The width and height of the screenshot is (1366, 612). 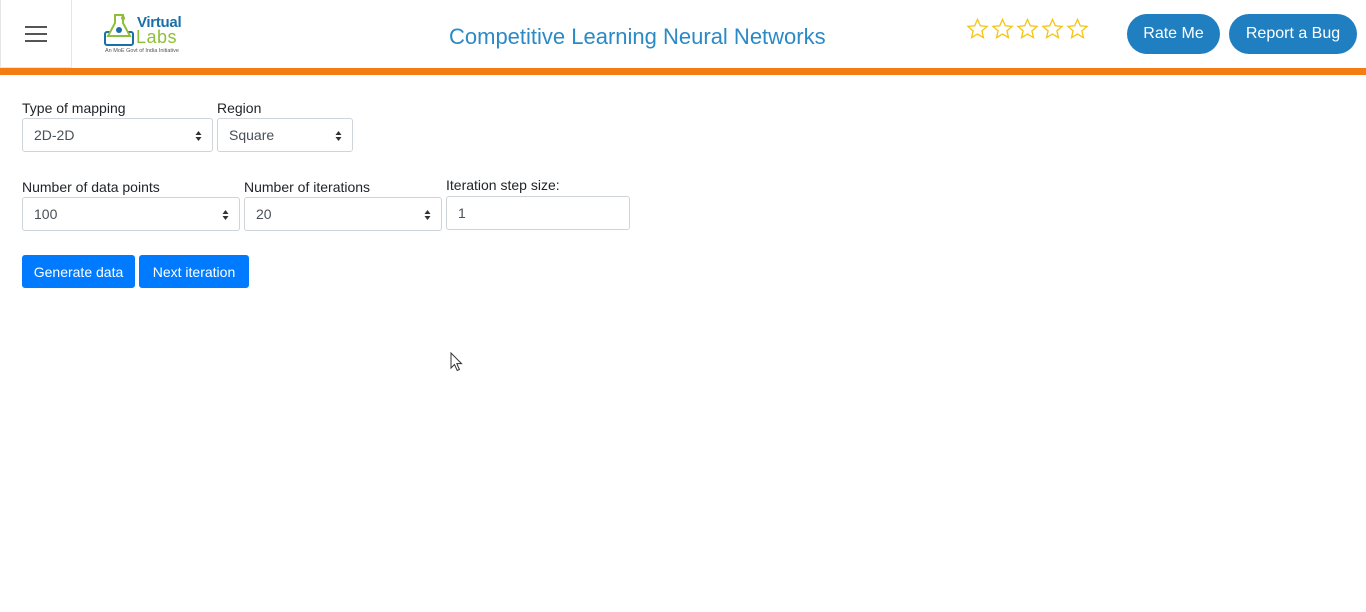 What do you see at coordinates (252, 135) in the screenshot?
I see `region-value: Square` at bounding box center [252, 135].